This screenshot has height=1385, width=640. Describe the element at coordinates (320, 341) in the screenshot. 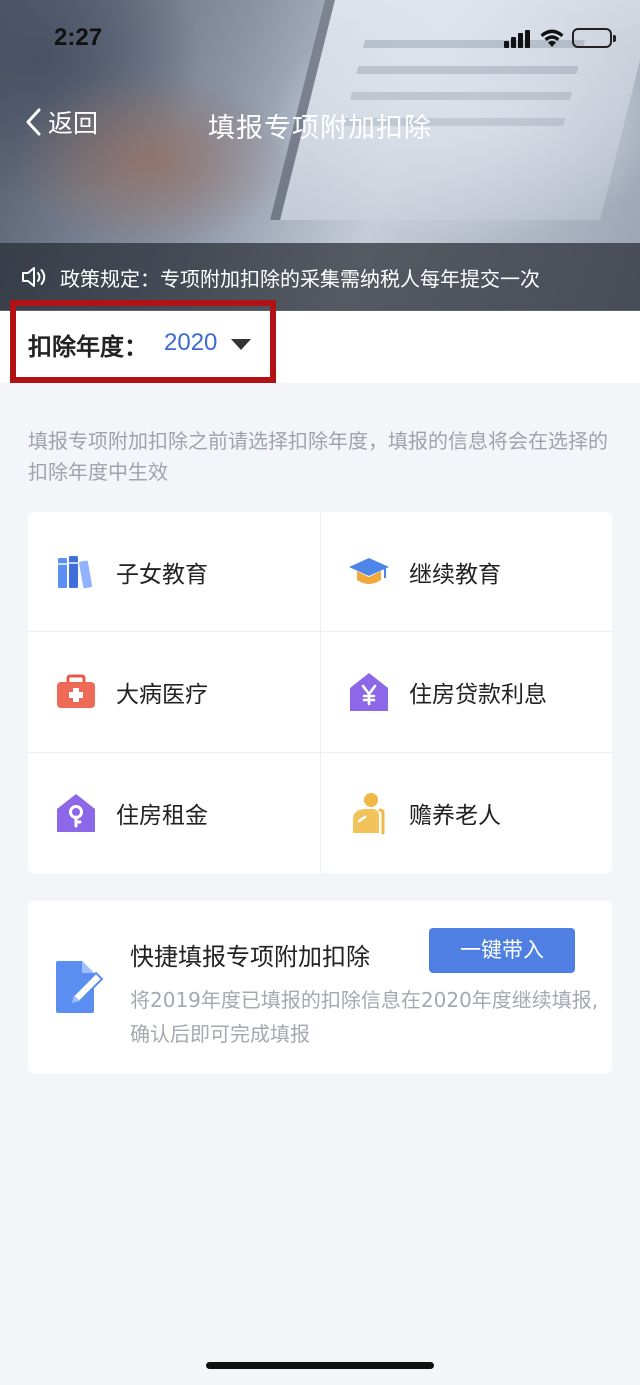

I see `year-selector-bar: 扣除年度： 2020` at that location.